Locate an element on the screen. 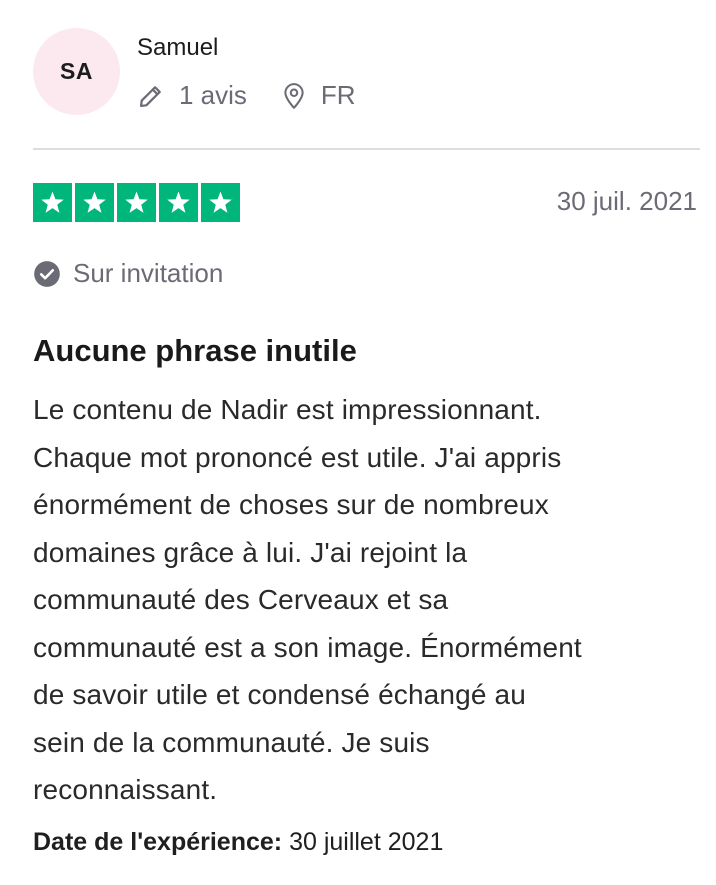 The image size is (716, 885). review-body-line: de savoir utile et condensé échangé au is located at coordinates (279, 694).